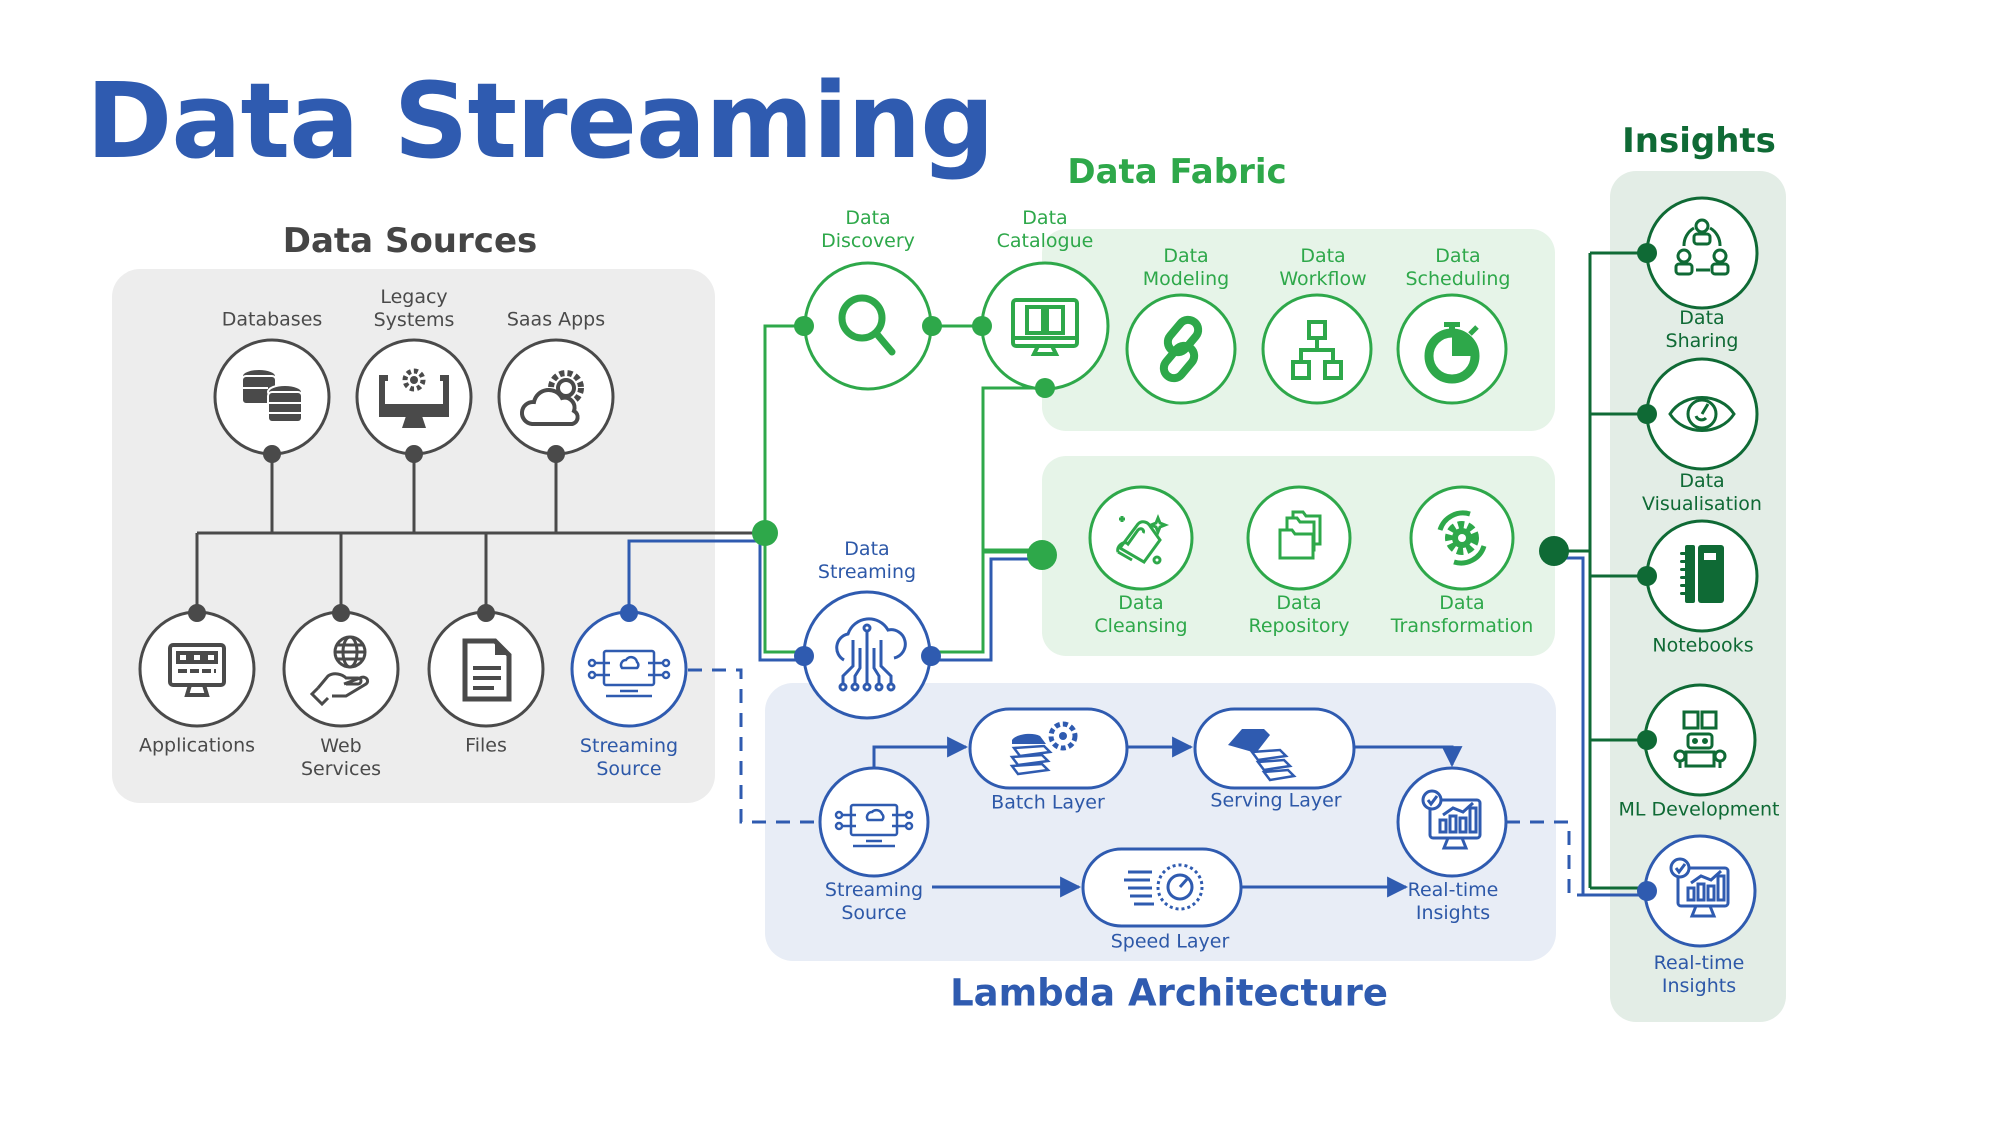 The image size is (2000, 1125). What do you see at coordinates (1453, 901) in the screenshot?
I see `label-lambda-realtime-insights: Real-time Insights` at bounding box center [1453, 901].